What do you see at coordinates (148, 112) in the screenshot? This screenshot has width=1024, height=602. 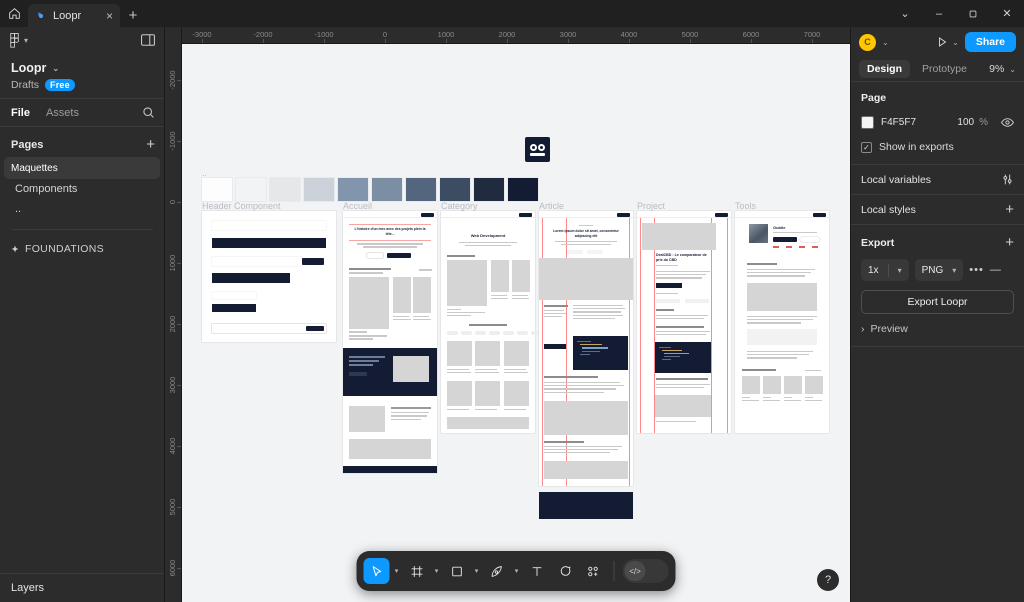 I see `search-icon` at bounding box center [148, 112].